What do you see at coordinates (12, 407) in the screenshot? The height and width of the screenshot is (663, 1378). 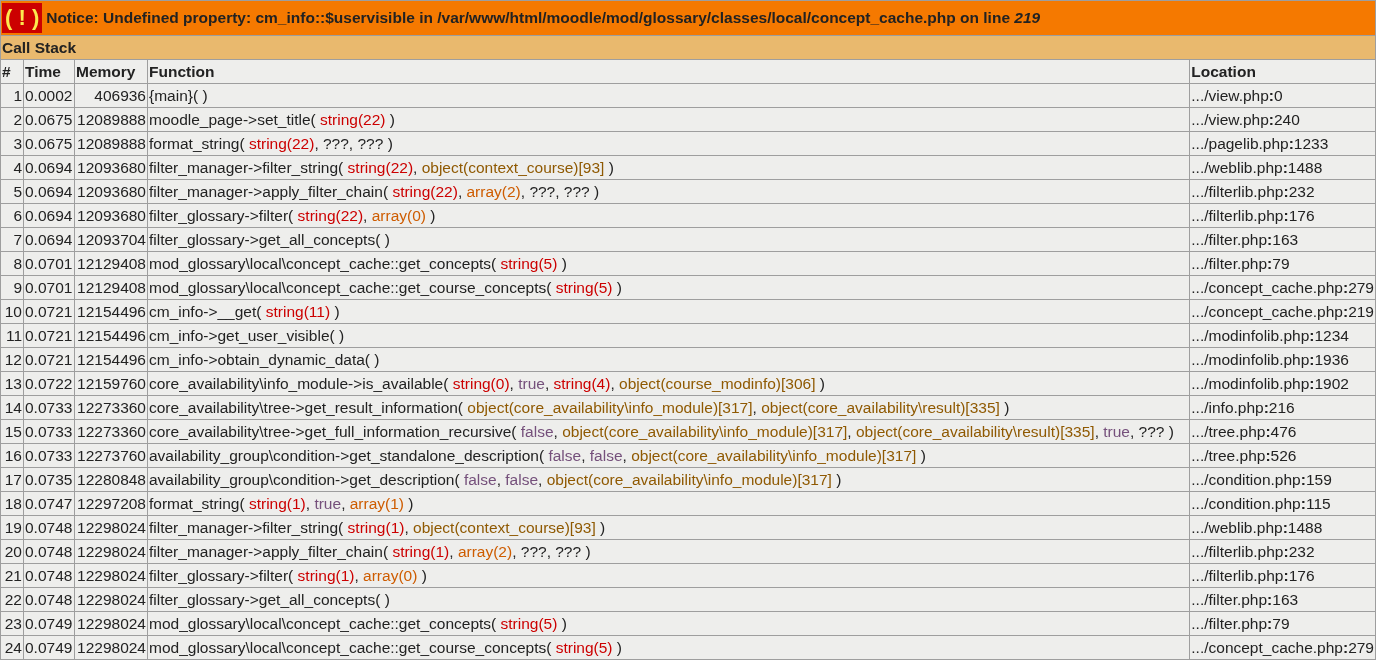 I see `table-cell: 14` at bounding box center [12, 407].